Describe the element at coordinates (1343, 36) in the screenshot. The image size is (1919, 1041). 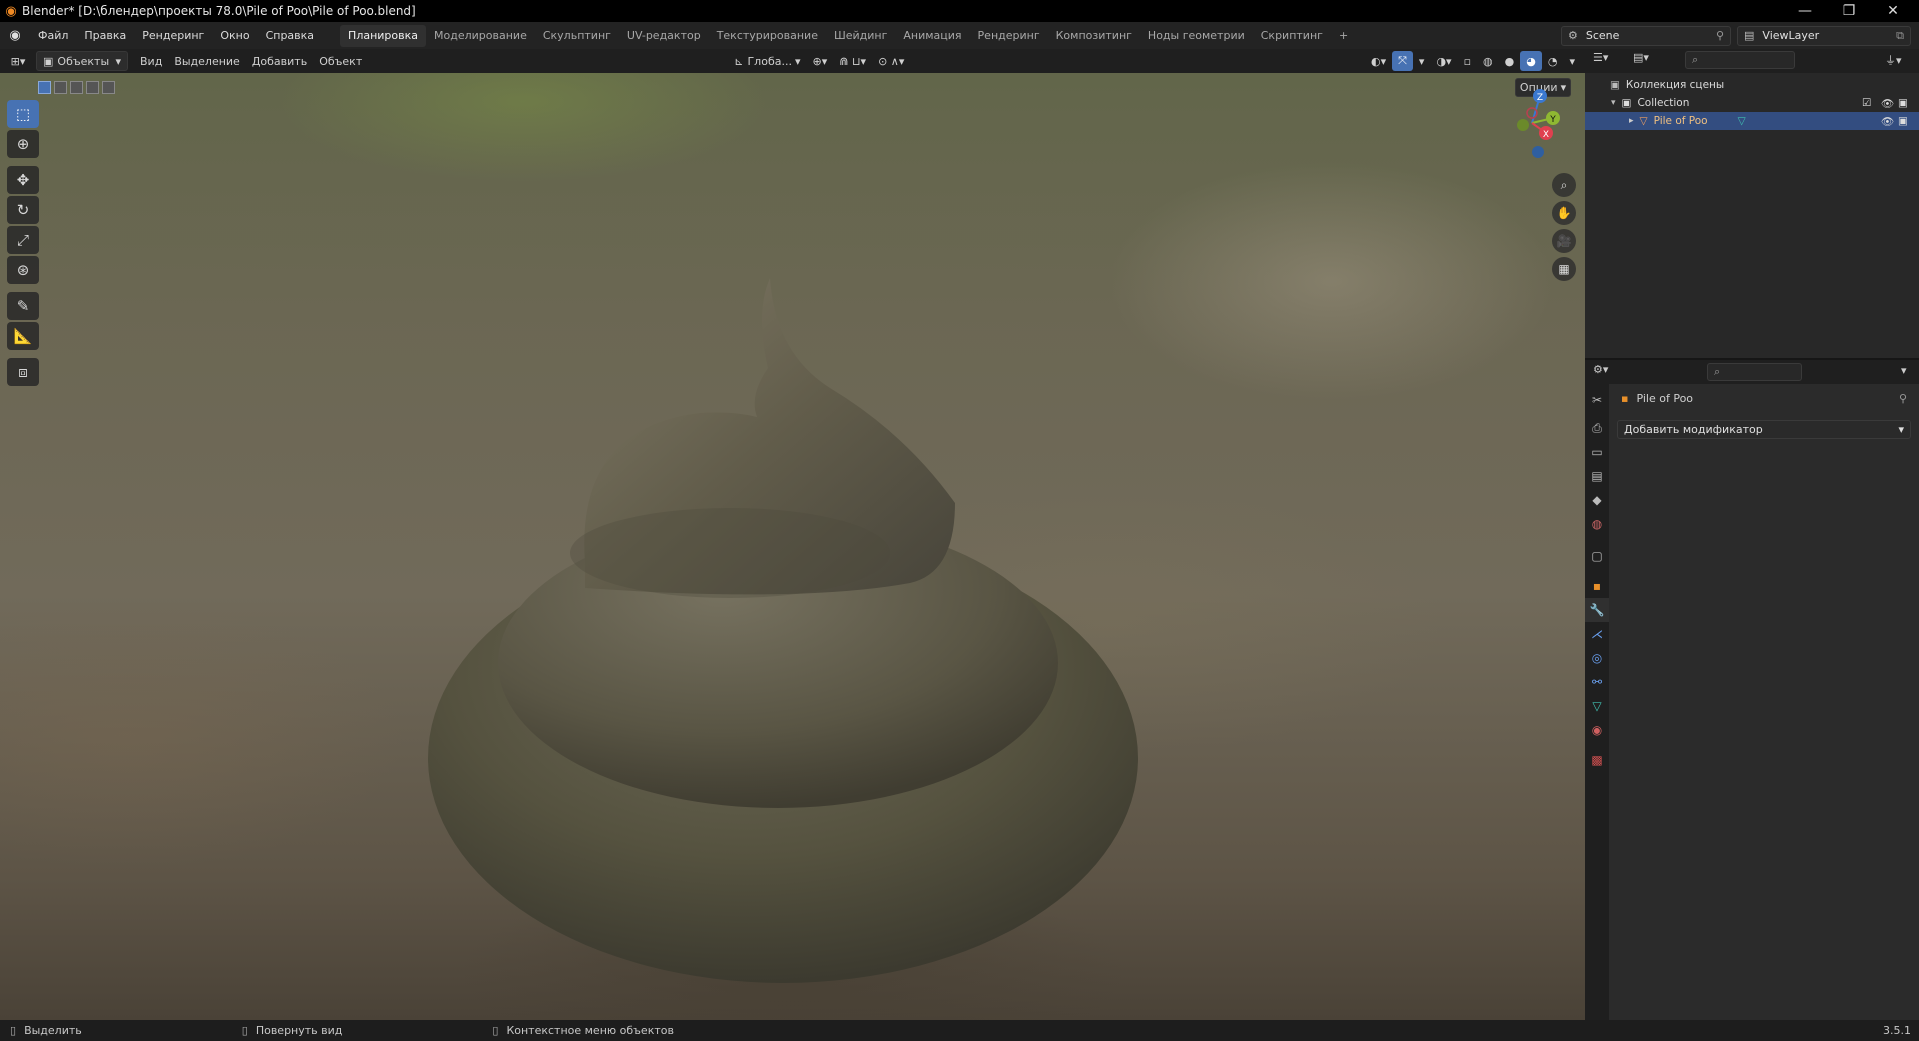
I see `add-workspace-button: +` at that location.